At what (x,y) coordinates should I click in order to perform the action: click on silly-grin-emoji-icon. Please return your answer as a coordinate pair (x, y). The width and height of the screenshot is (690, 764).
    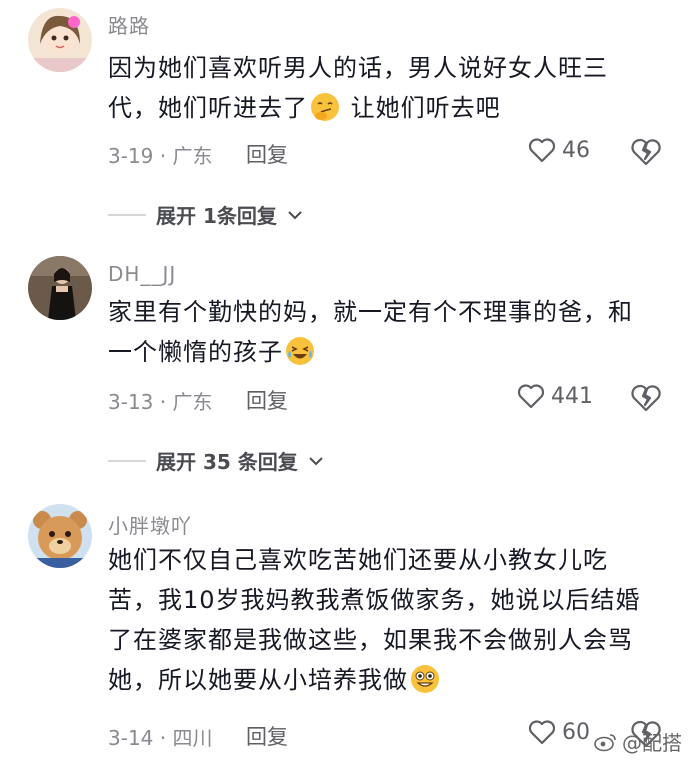
    Looking at the image, I should click on (425, 679).